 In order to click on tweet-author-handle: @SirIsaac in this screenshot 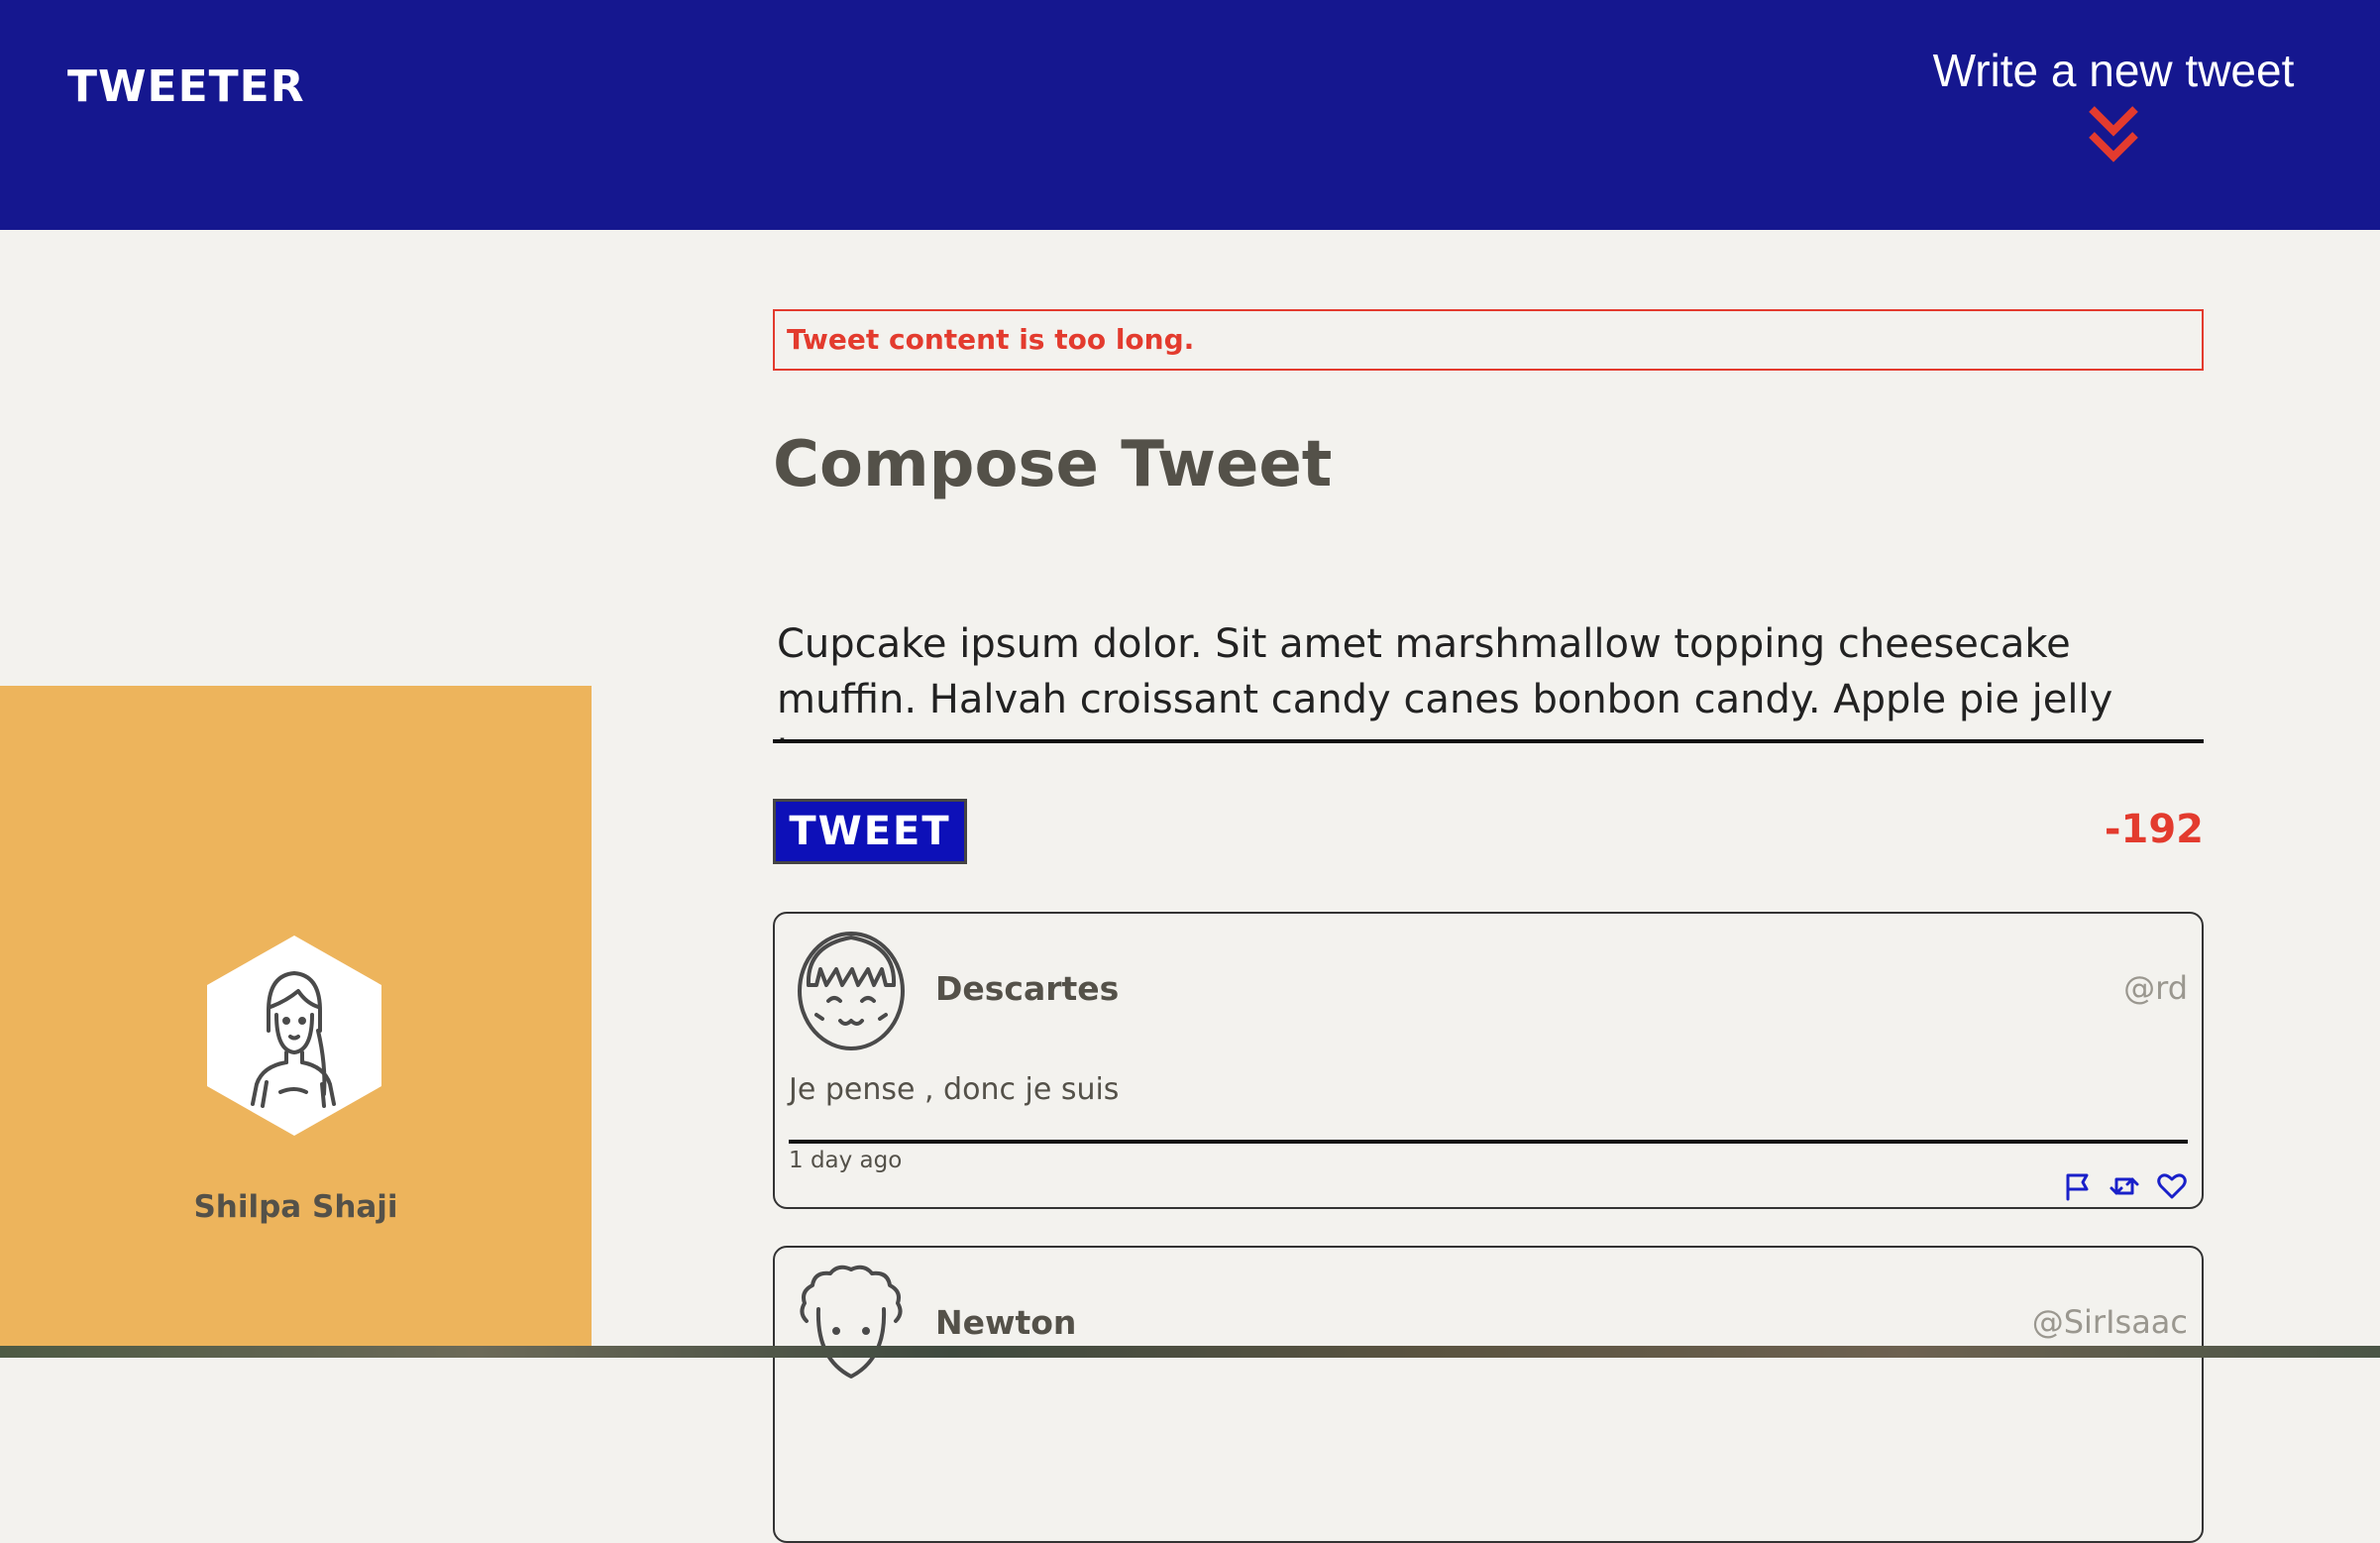, I will do `click(2109, 1322)`.